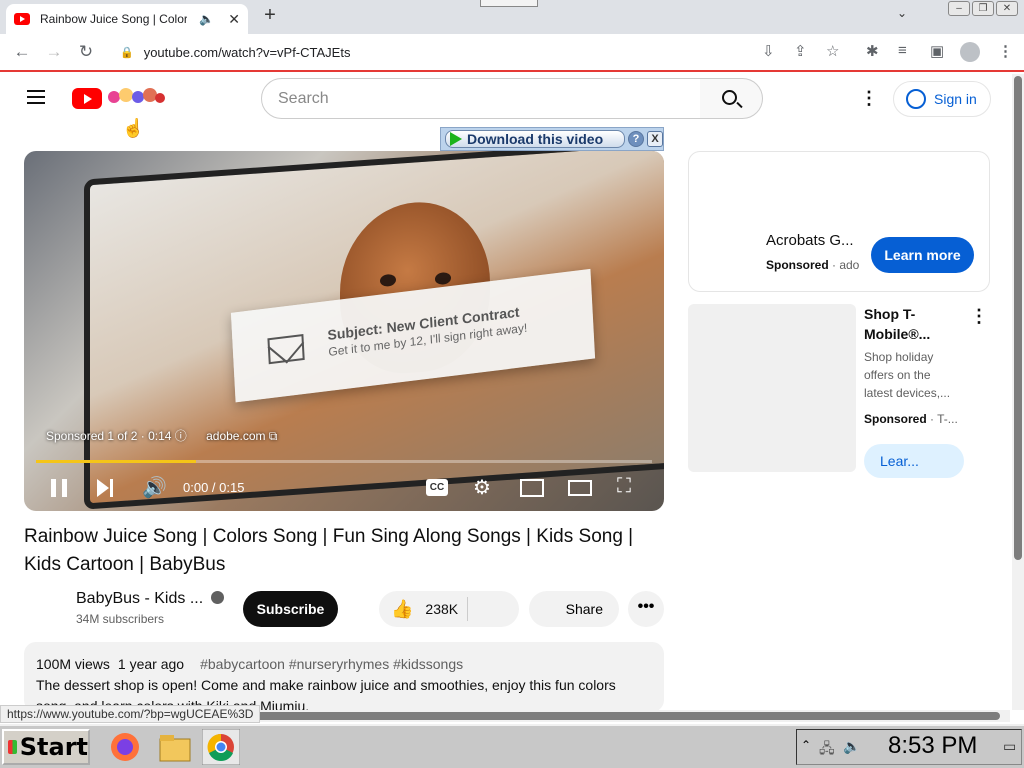 This screenshot has height=768, width=1024. Describe the element at coordinates (86, 52) in the screenshot. I see `reload-icon: ↻` at that location.